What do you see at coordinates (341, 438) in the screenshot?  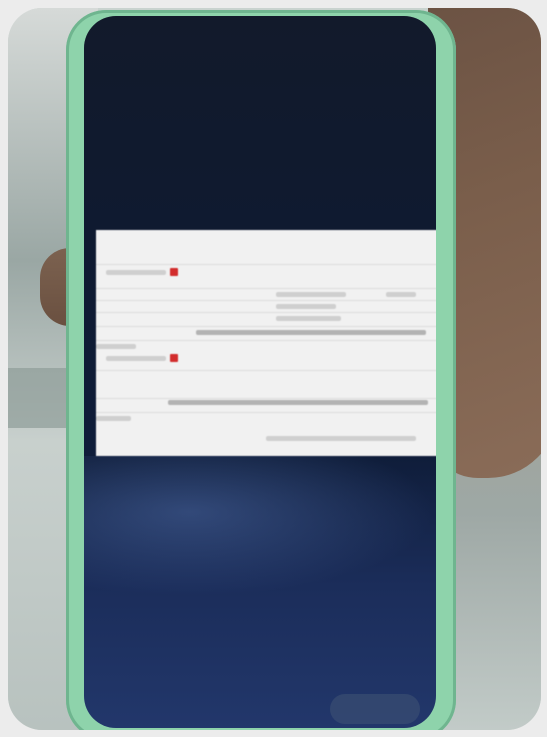 I see `blurred-input` at bounding box center [341, 438].